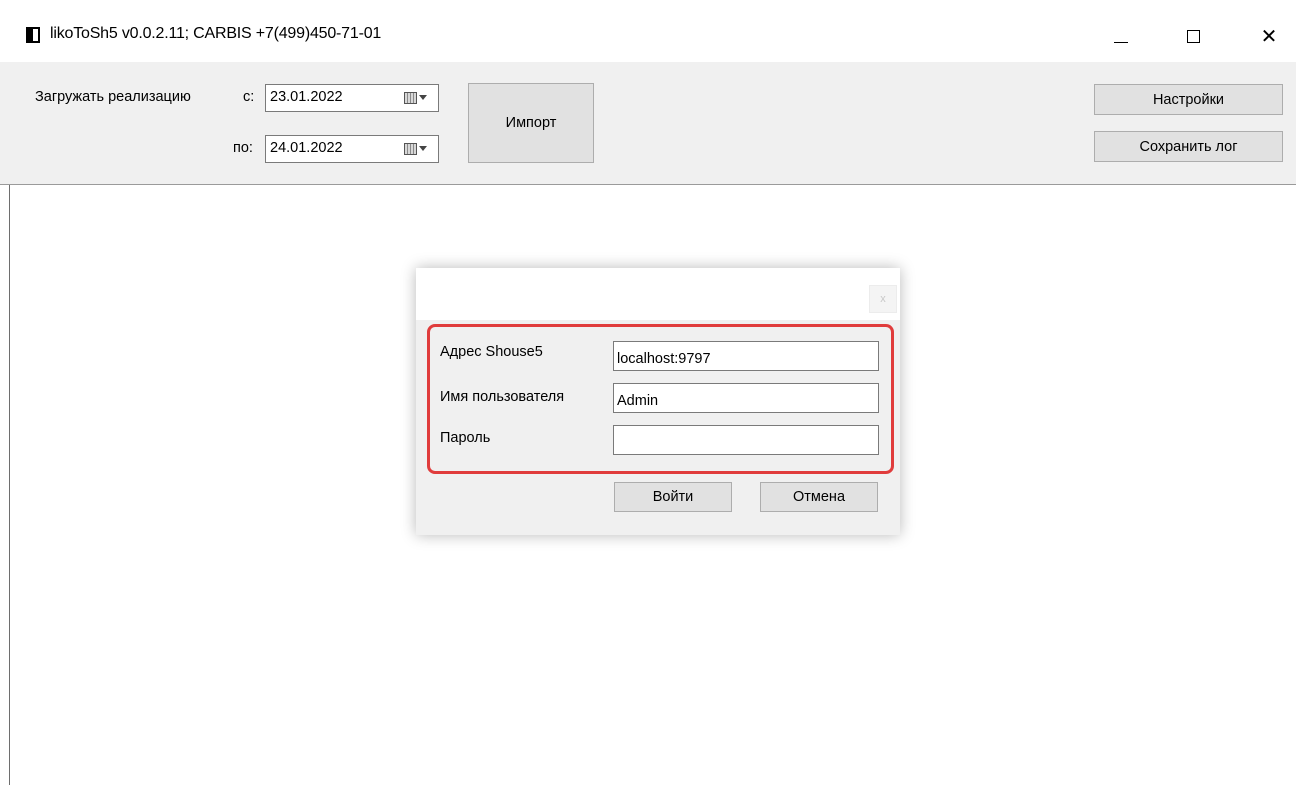 Image resolution: width=1296 pixels, height=785 pixels. What do you see at coordinates (746, 356) in the screenshot?
I see `address-input` at bounding box center [746, 356].